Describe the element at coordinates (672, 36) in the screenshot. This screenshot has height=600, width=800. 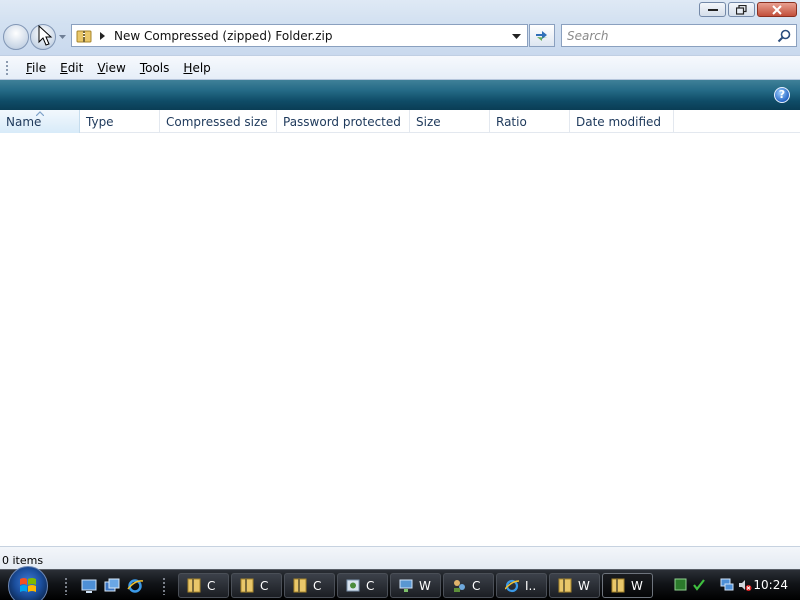
I see `search-input: Search` at that location.